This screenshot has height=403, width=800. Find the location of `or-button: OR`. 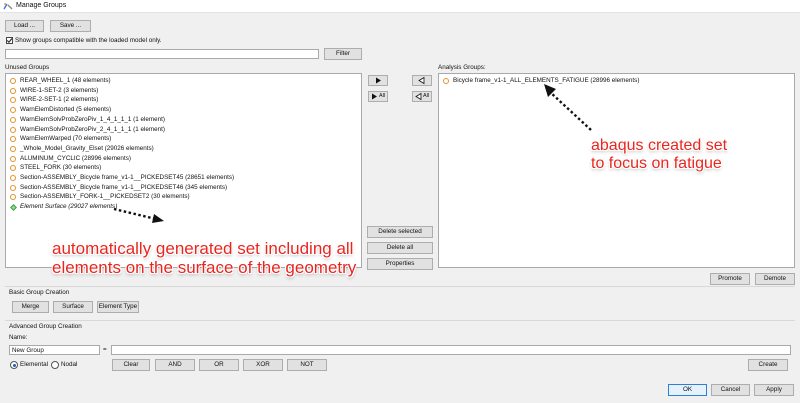

or-button: OR is located at coordinates (219, 365).